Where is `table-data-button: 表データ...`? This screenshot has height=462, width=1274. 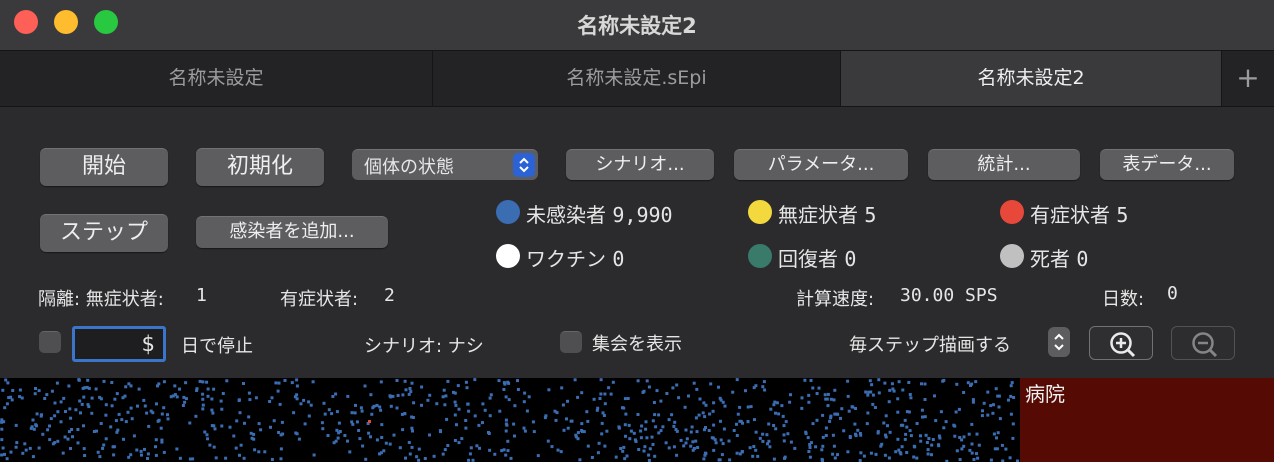 table-data-button: 表データ... is located at coordinates (1167, 164).